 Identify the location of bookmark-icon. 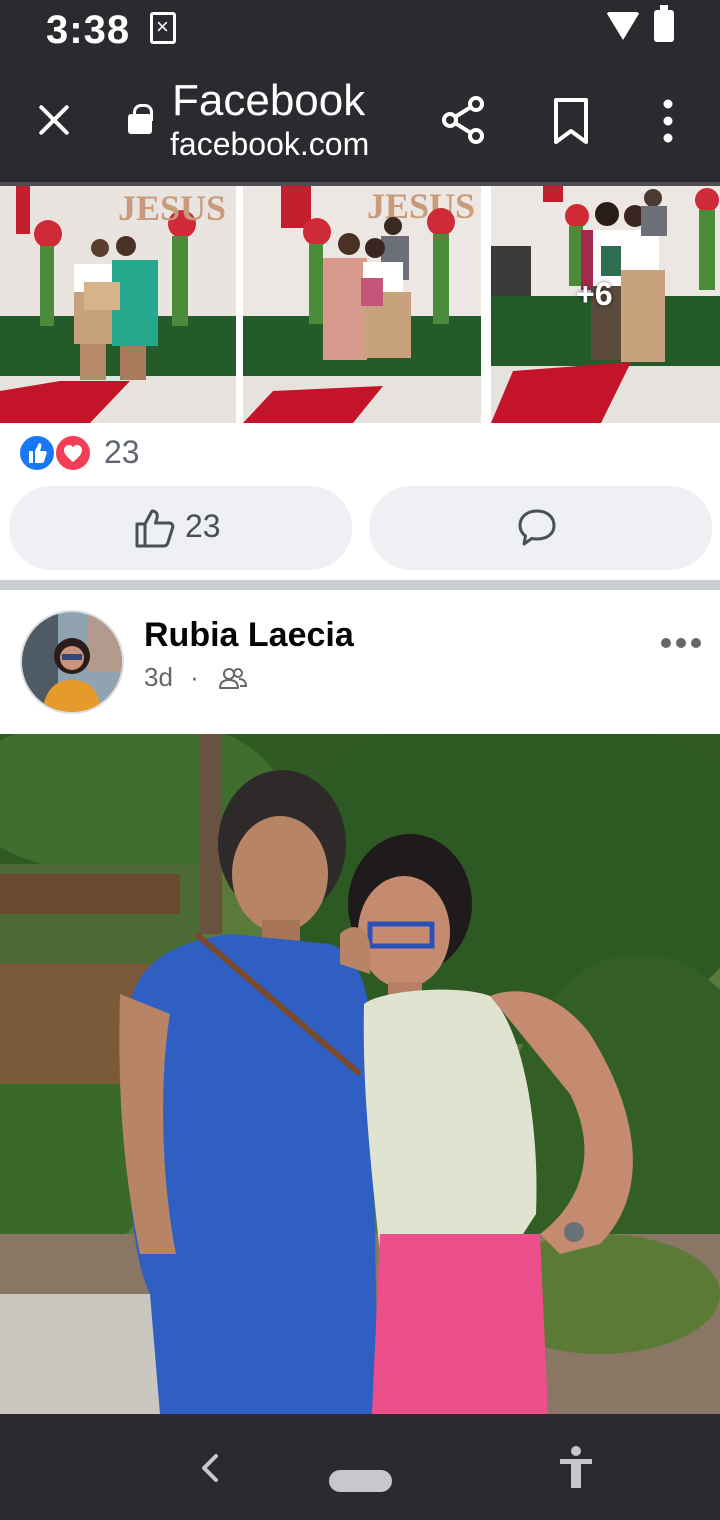
(571, 121).